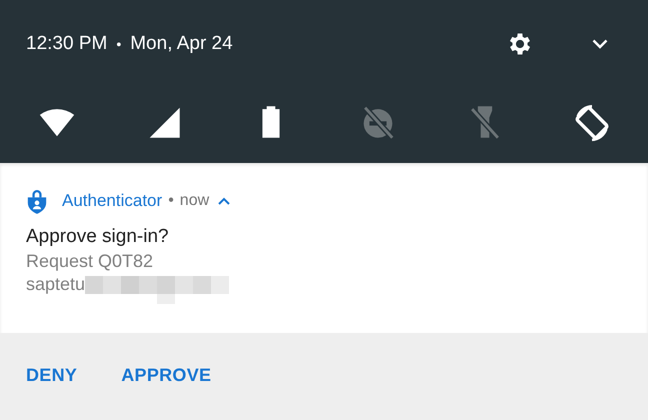  What do you see at coordinates (166, 375) in the screenshot?
I see `action-button: APPROVE` at bounding box center [166, 375].